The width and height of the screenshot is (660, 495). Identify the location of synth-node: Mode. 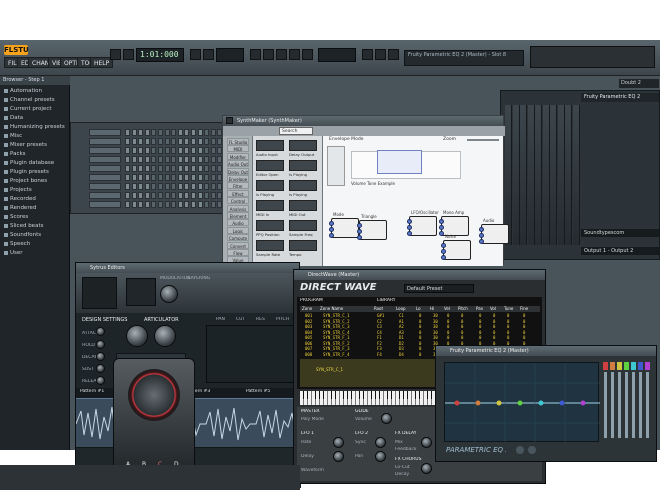
(344, 225).